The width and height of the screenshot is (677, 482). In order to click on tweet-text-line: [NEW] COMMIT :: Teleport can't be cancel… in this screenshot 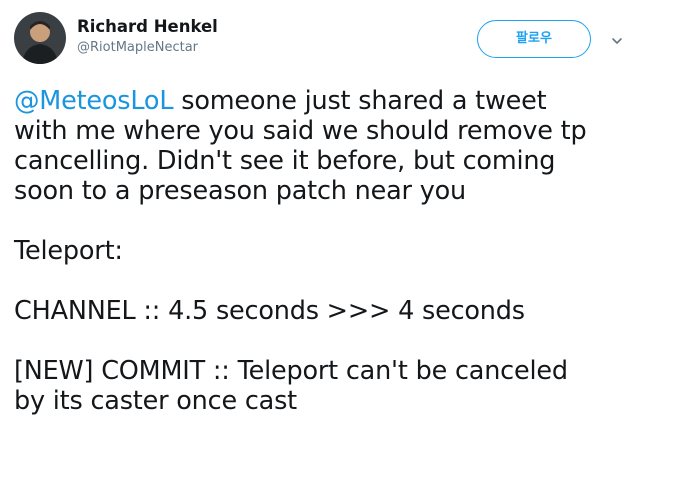, I will do `click(291, 371)`.